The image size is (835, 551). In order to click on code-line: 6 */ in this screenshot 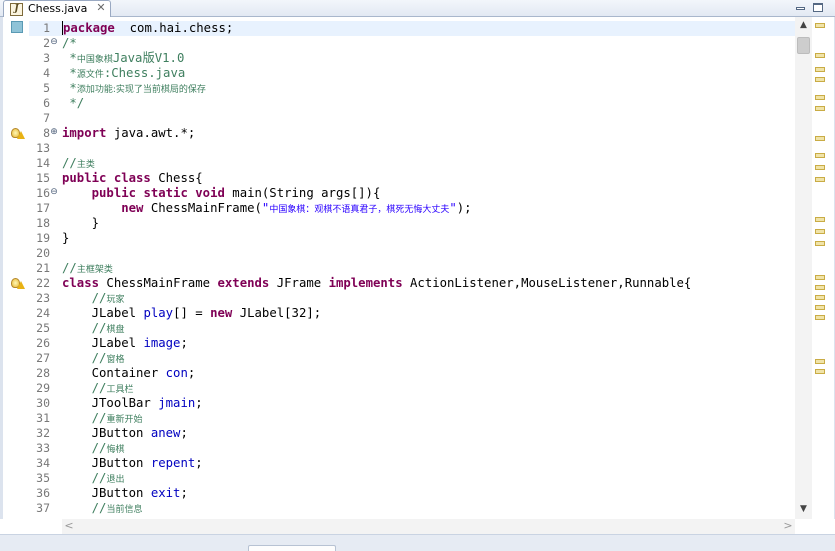, I will do `click(412, 103)`.